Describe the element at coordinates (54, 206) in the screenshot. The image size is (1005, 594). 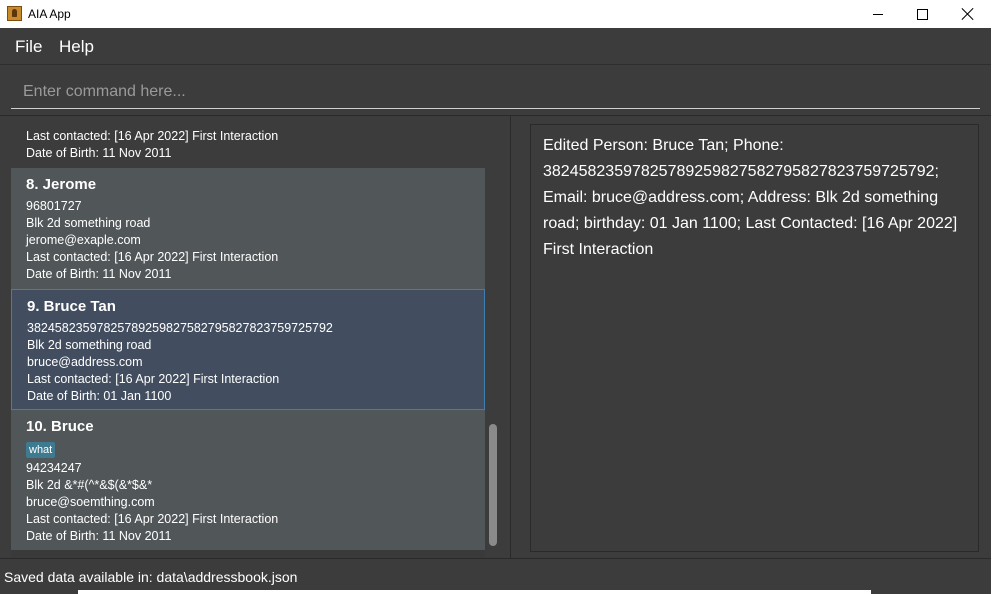
I see `person-phone: 96801727` at that location.